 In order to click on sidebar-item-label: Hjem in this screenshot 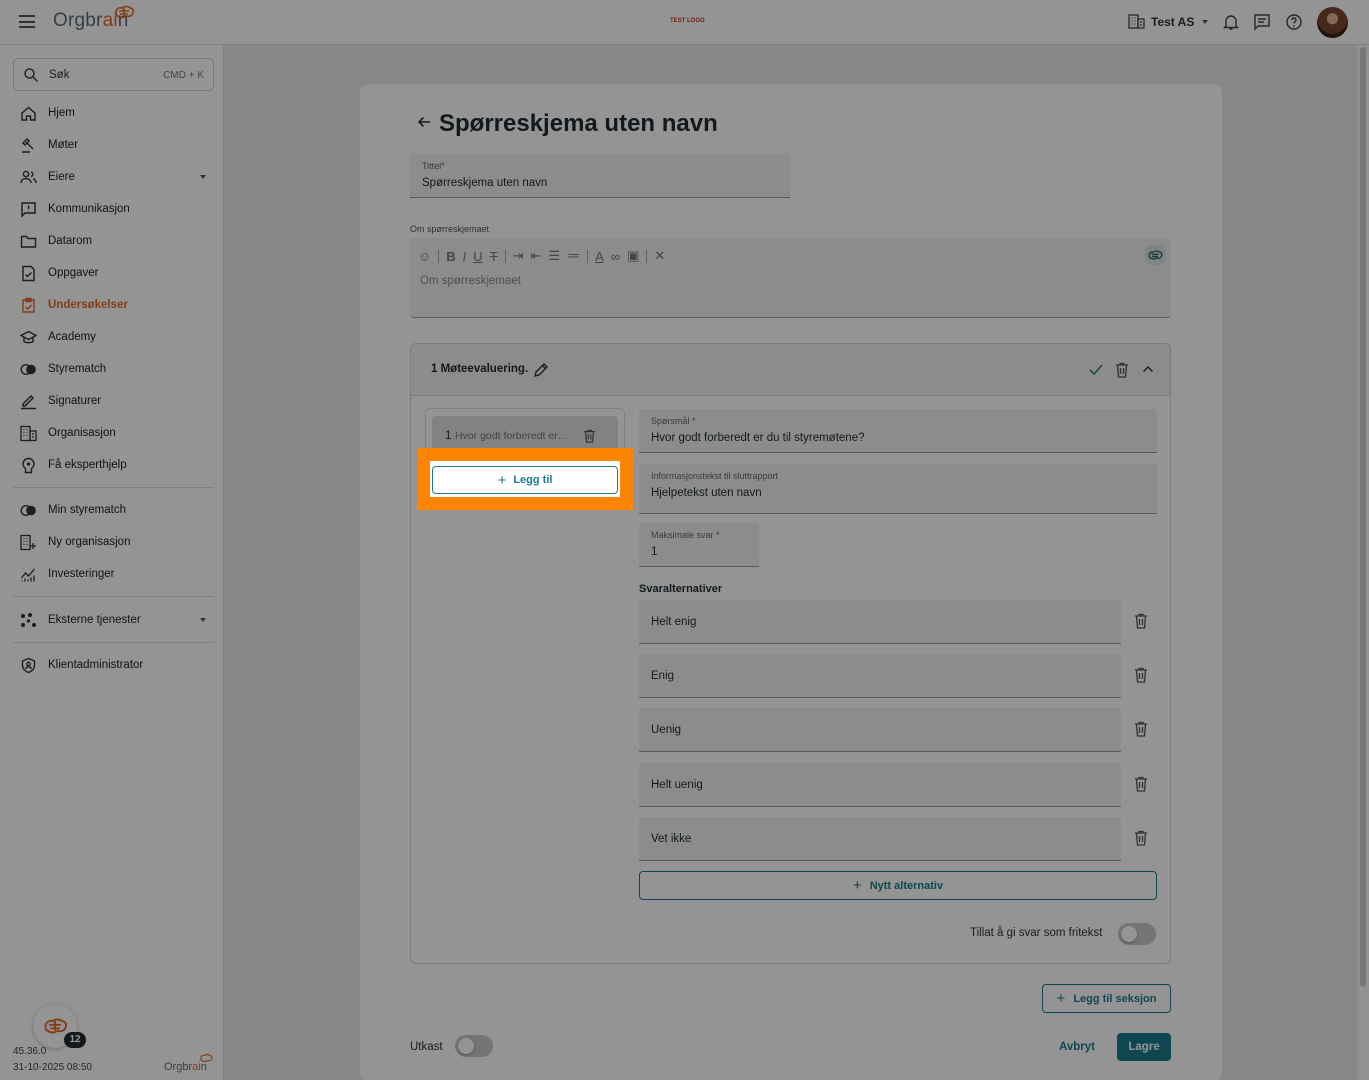, I will do `click(61, 113)`.